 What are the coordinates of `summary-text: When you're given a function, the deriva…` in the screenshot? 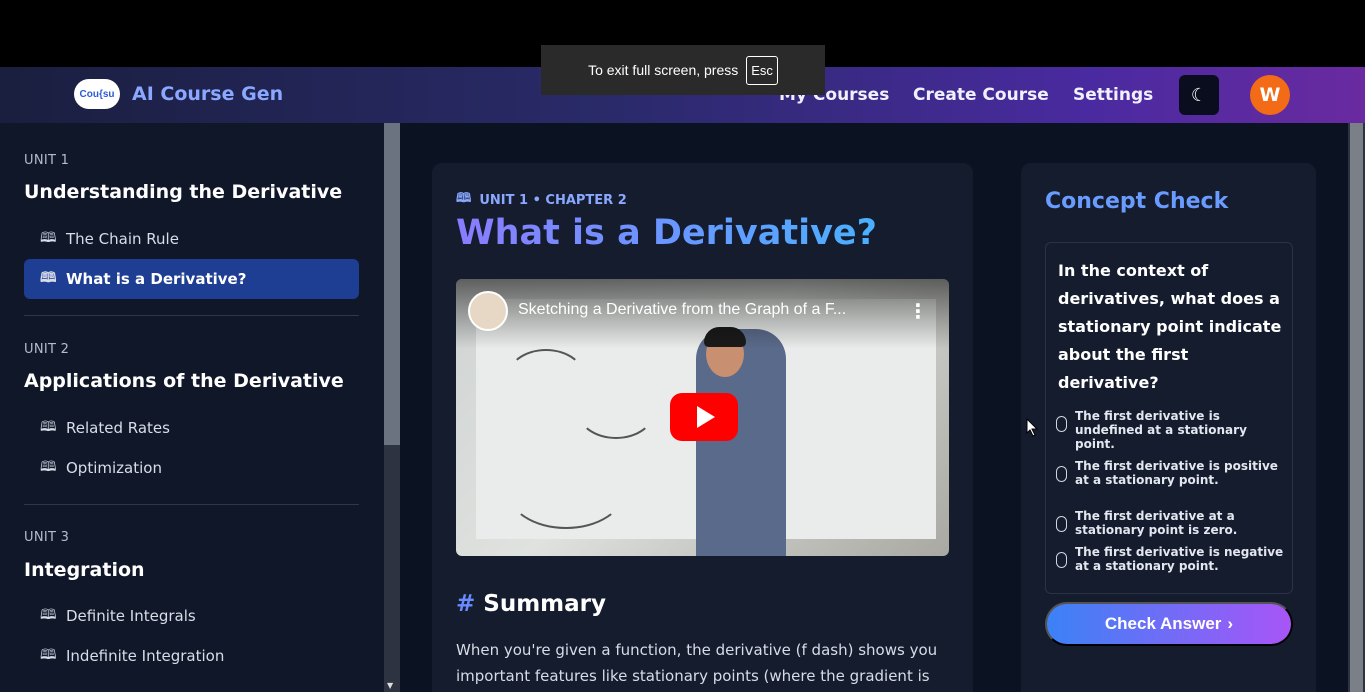 It's located at (697, 663).